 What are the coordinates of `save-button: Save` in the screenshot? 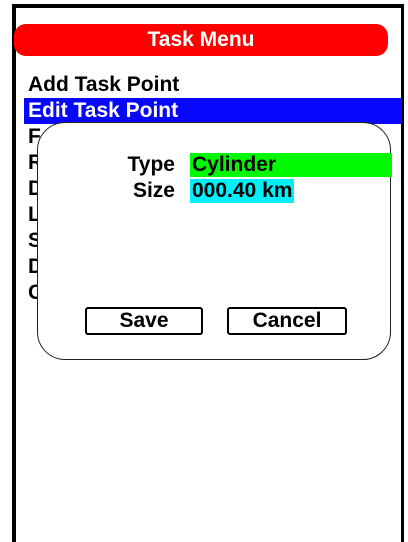 It's located at (144, 321).